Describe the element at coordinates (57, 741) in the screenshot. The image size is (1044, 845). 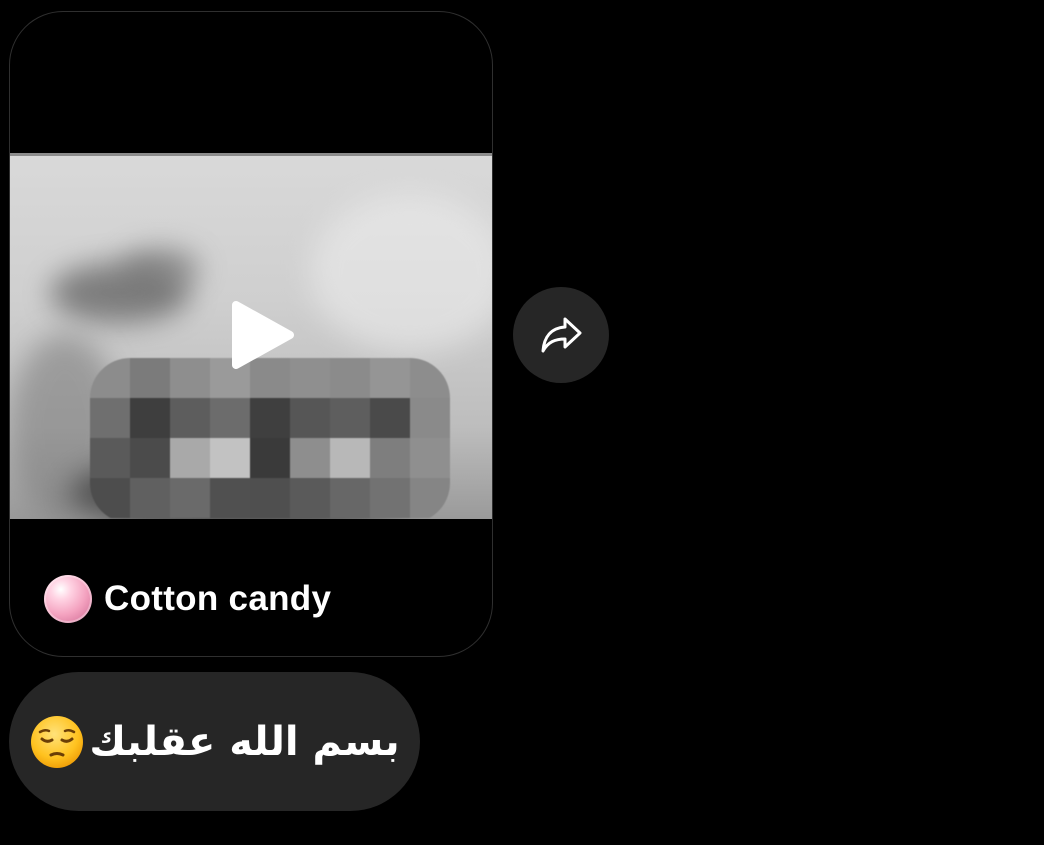
I see `pensive-face-emoji` at that location.